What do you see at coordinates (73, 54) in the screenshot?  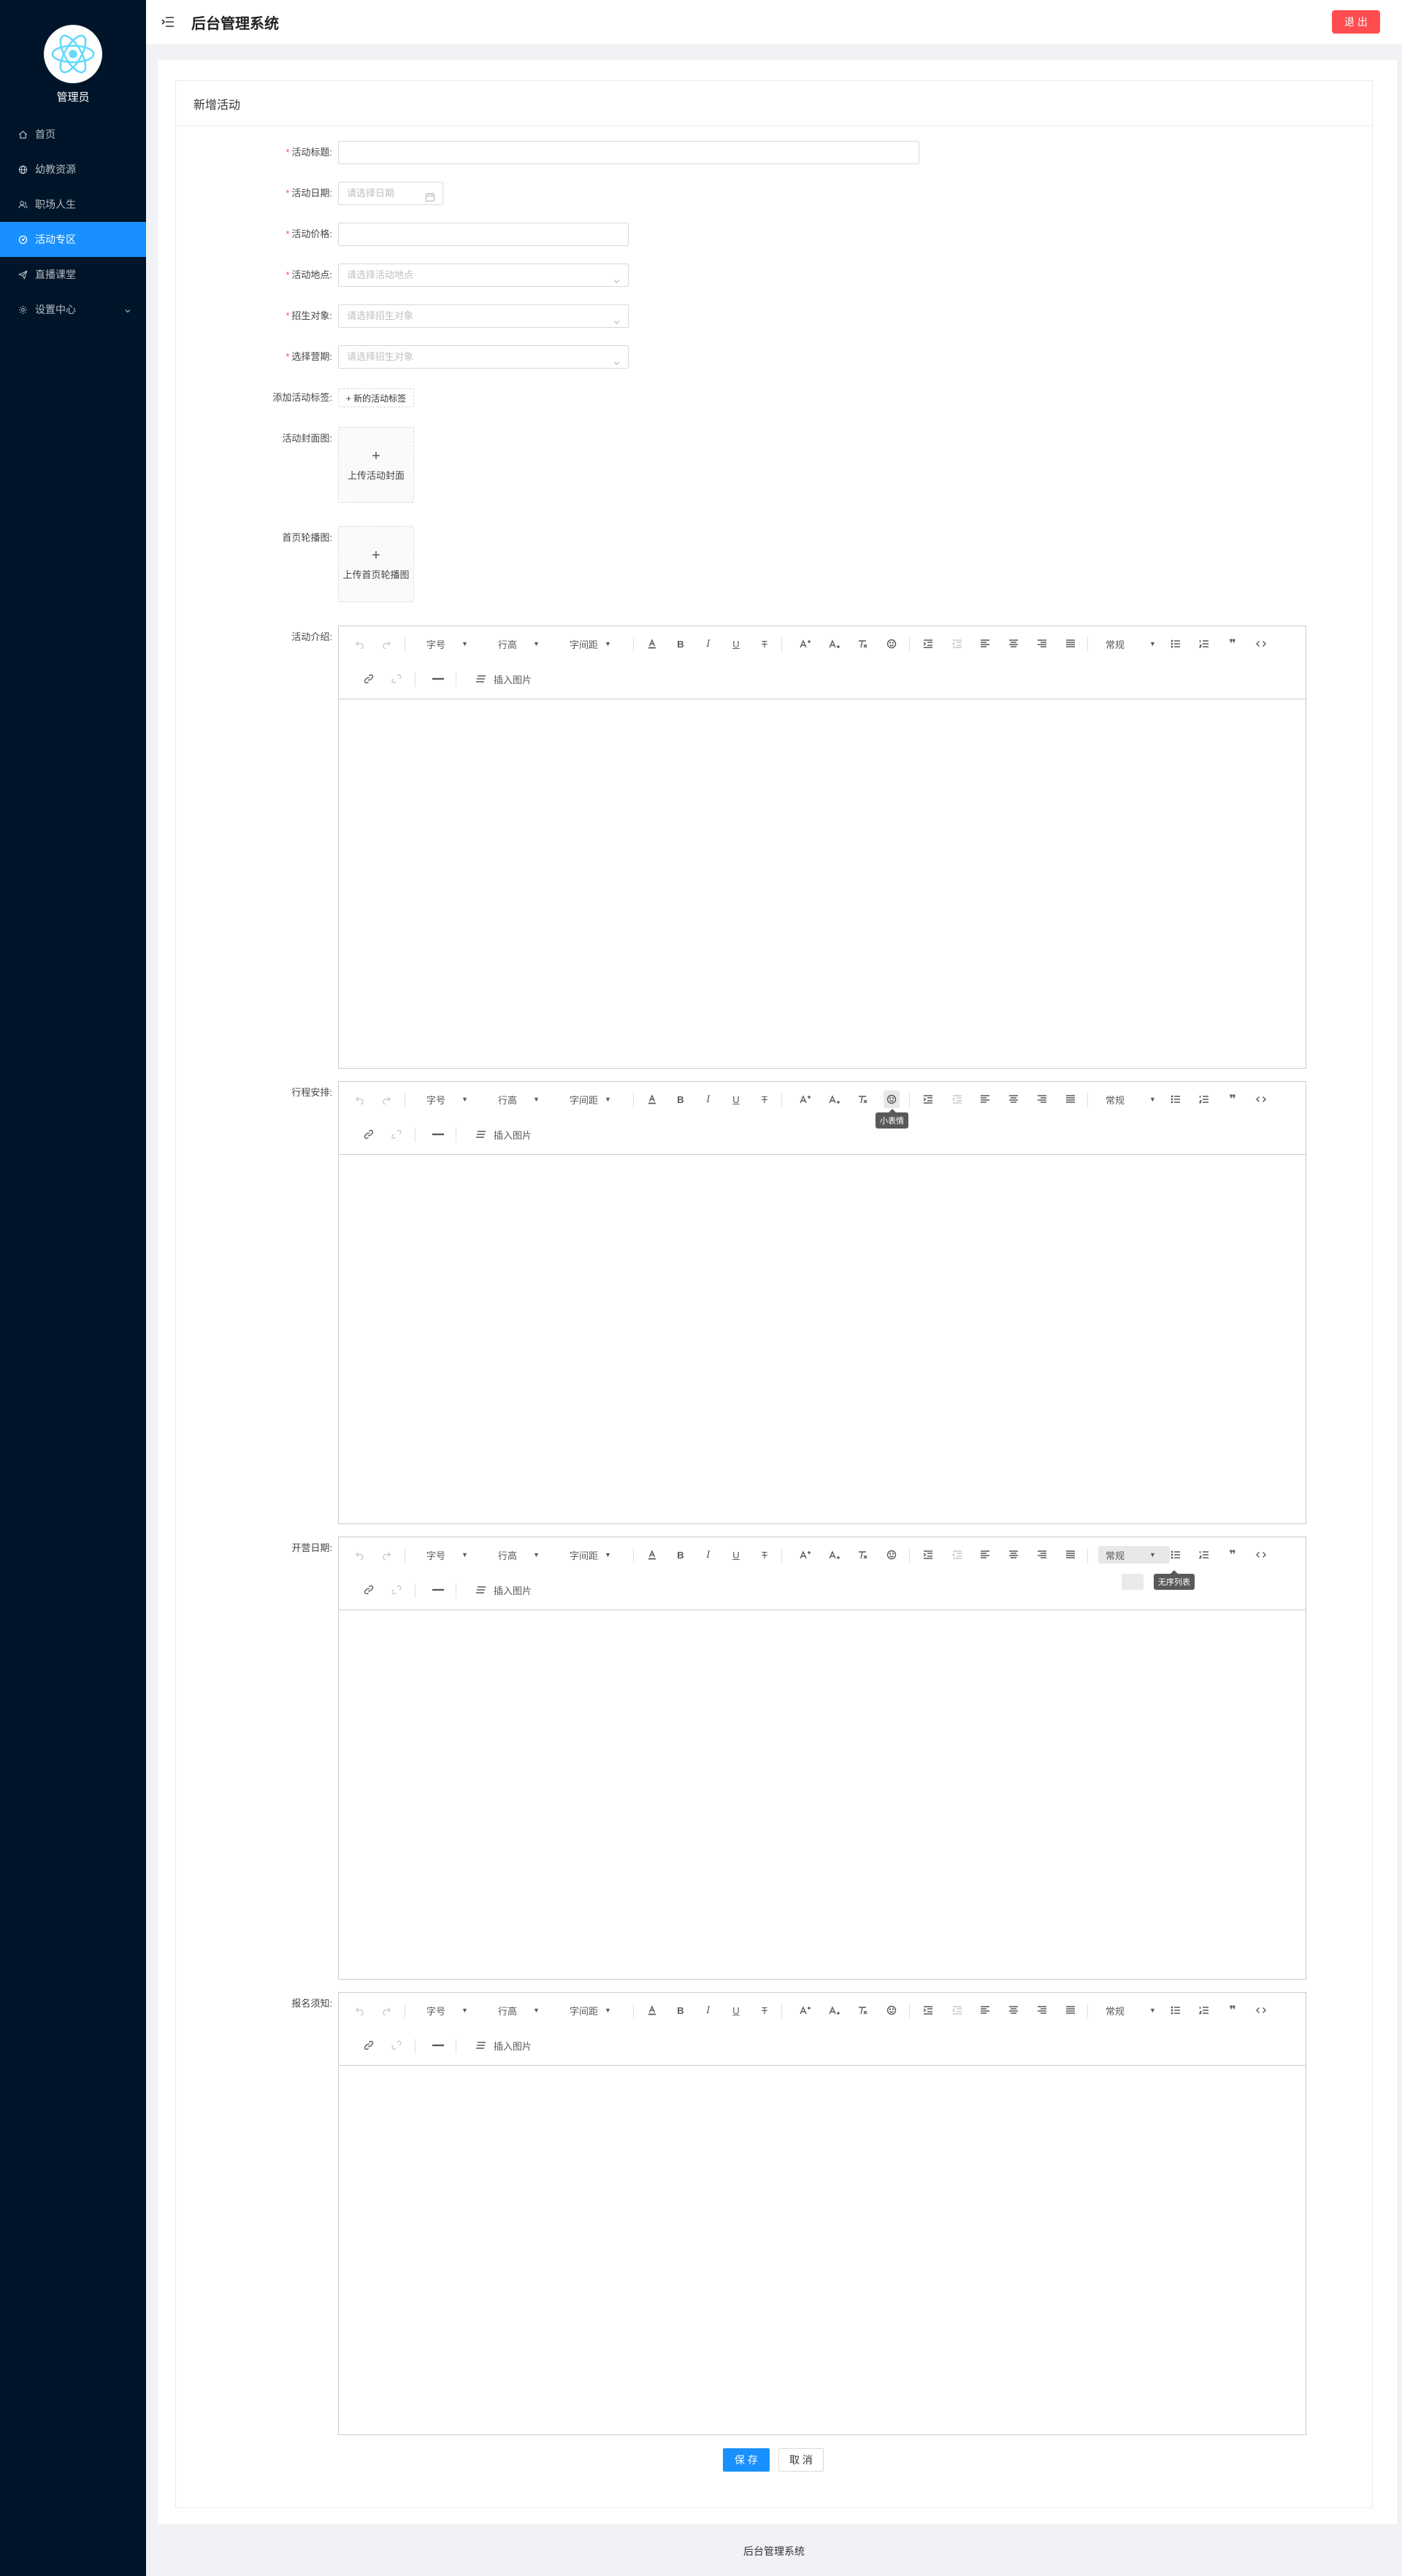 I see `avatar` at bounding box center [73, 54].